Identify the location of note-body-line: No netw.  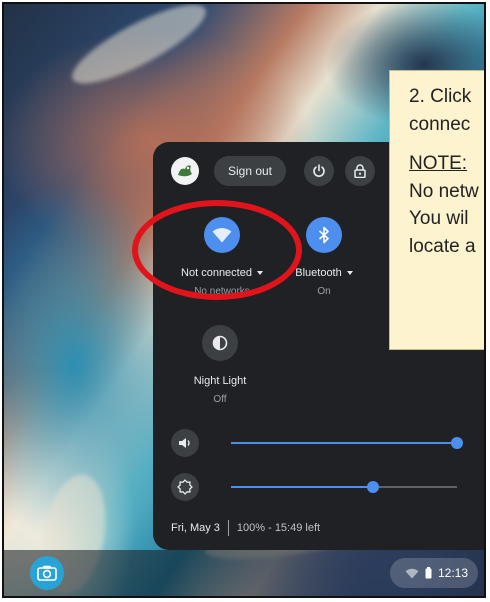
(444, 191).